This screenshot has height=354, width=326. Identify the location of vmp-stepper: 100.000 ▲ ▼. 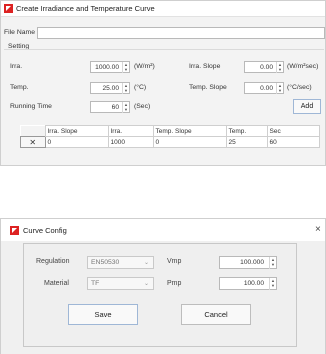
(248, 262).